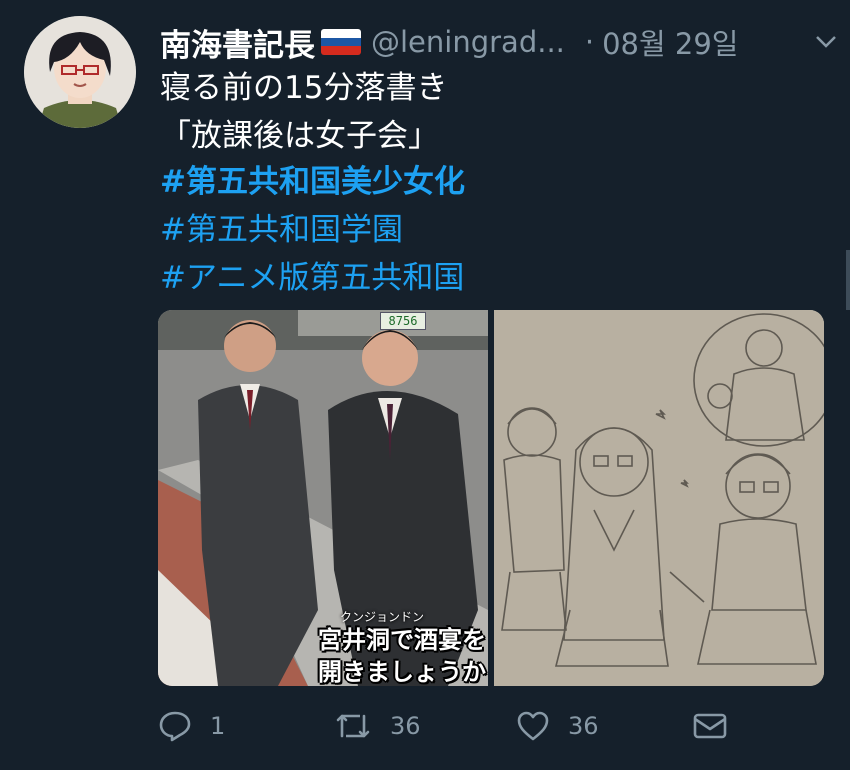 The image size is (850, 770). What do you see at coordinates (80, 72) in the screenshot?
I see `avatar` at bounding box center [80, 72].